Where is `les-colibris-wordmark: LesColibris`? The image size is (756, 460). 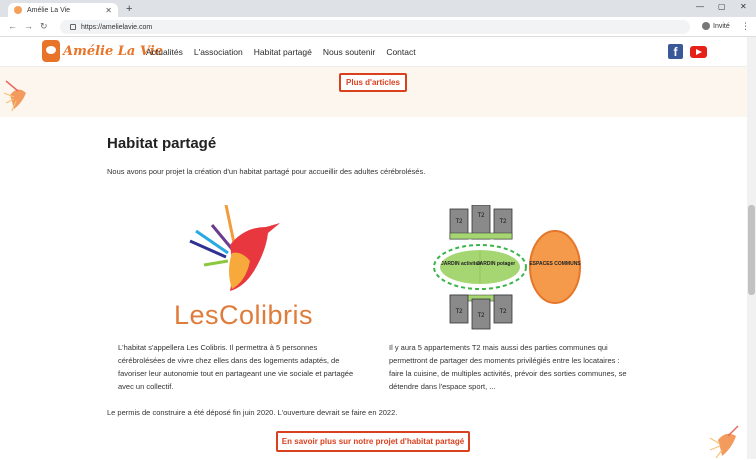
les-colibris-wordmark: LesColibris is located at coordinates (244, 315).